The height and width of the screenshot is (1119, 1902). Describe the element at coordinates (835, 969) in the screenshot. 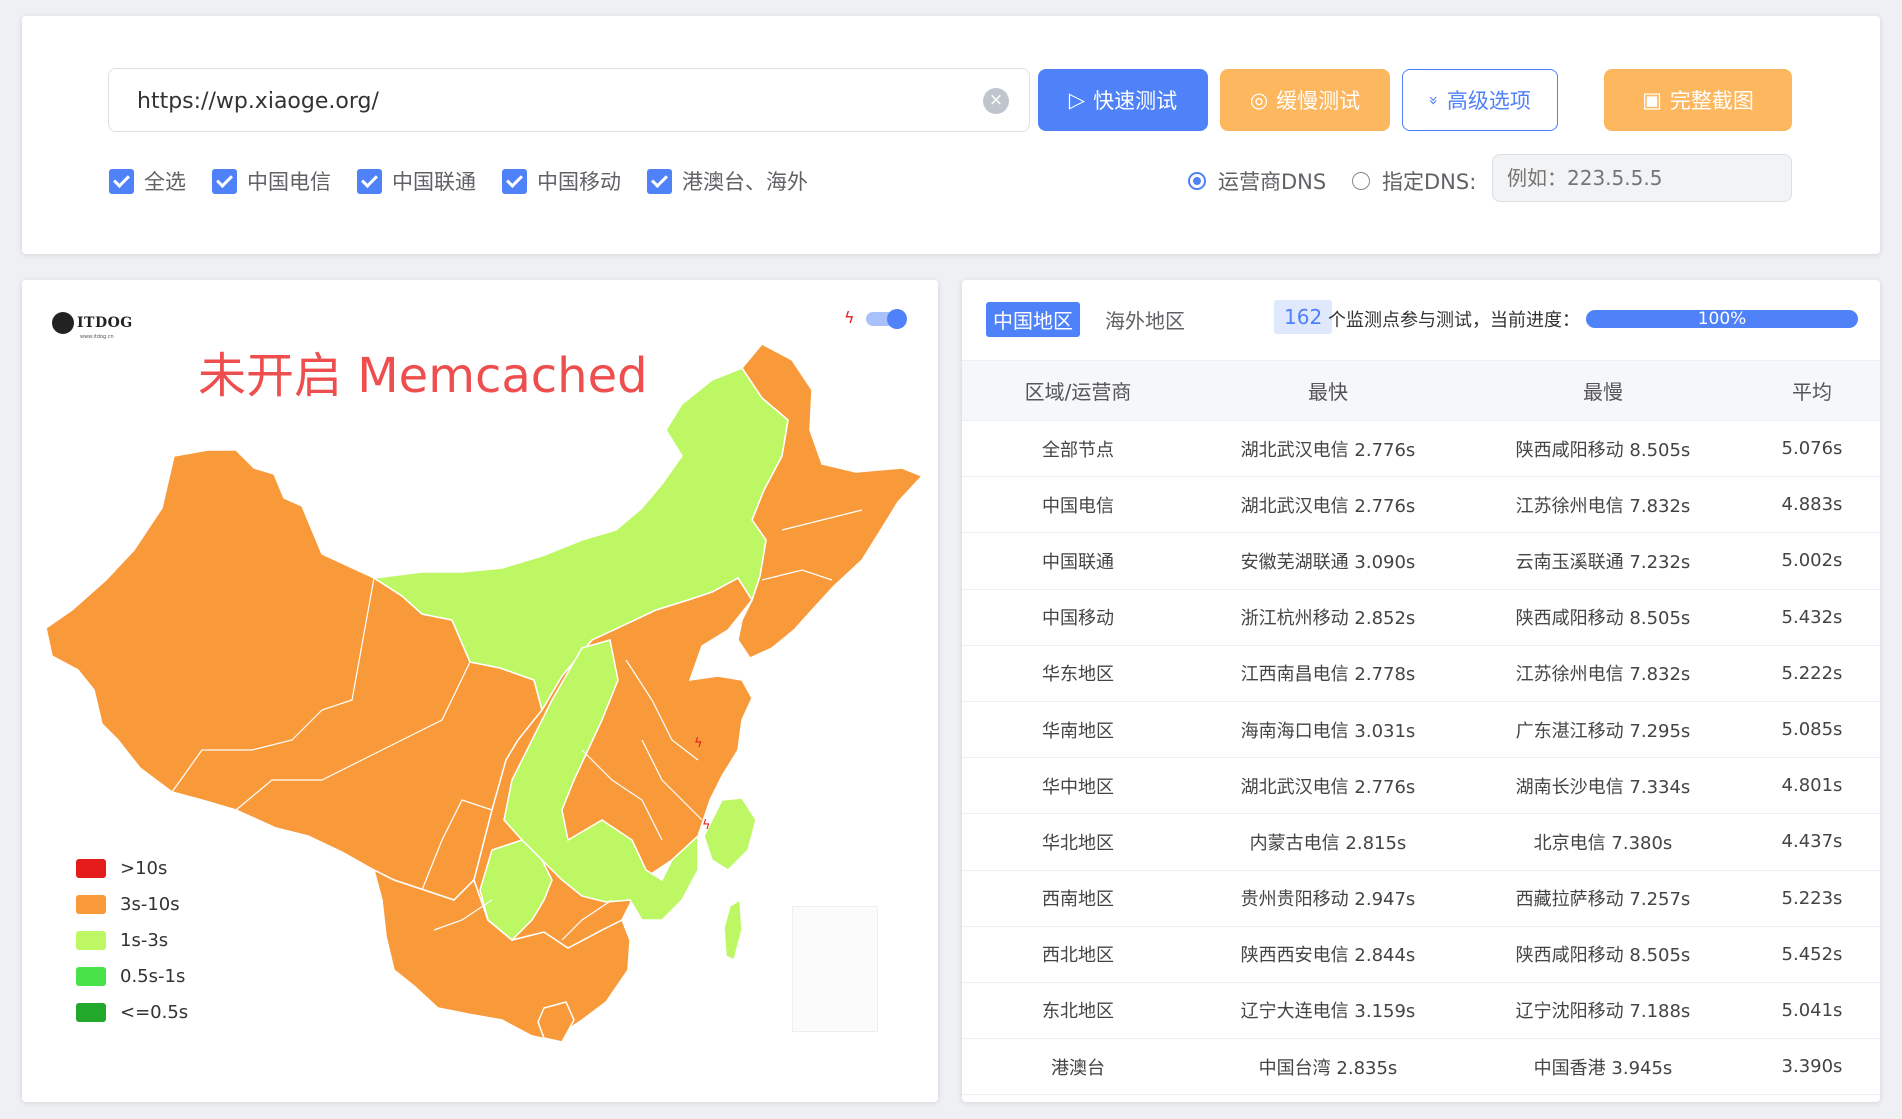

I see `south-china-sea-inset` at that location.